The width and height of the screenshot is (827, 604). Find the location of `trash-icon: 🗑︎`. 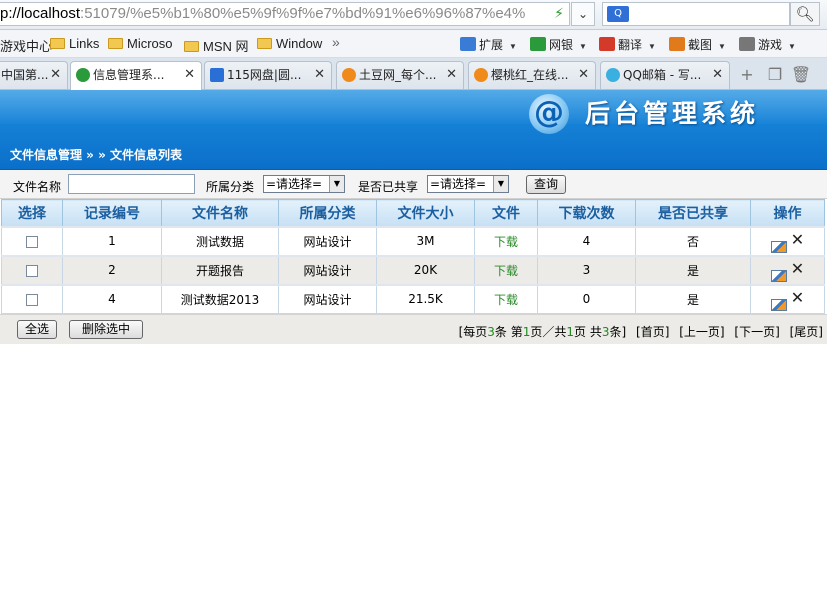

trash-icon: 🗑︎ is located at coordinates (801, 75).